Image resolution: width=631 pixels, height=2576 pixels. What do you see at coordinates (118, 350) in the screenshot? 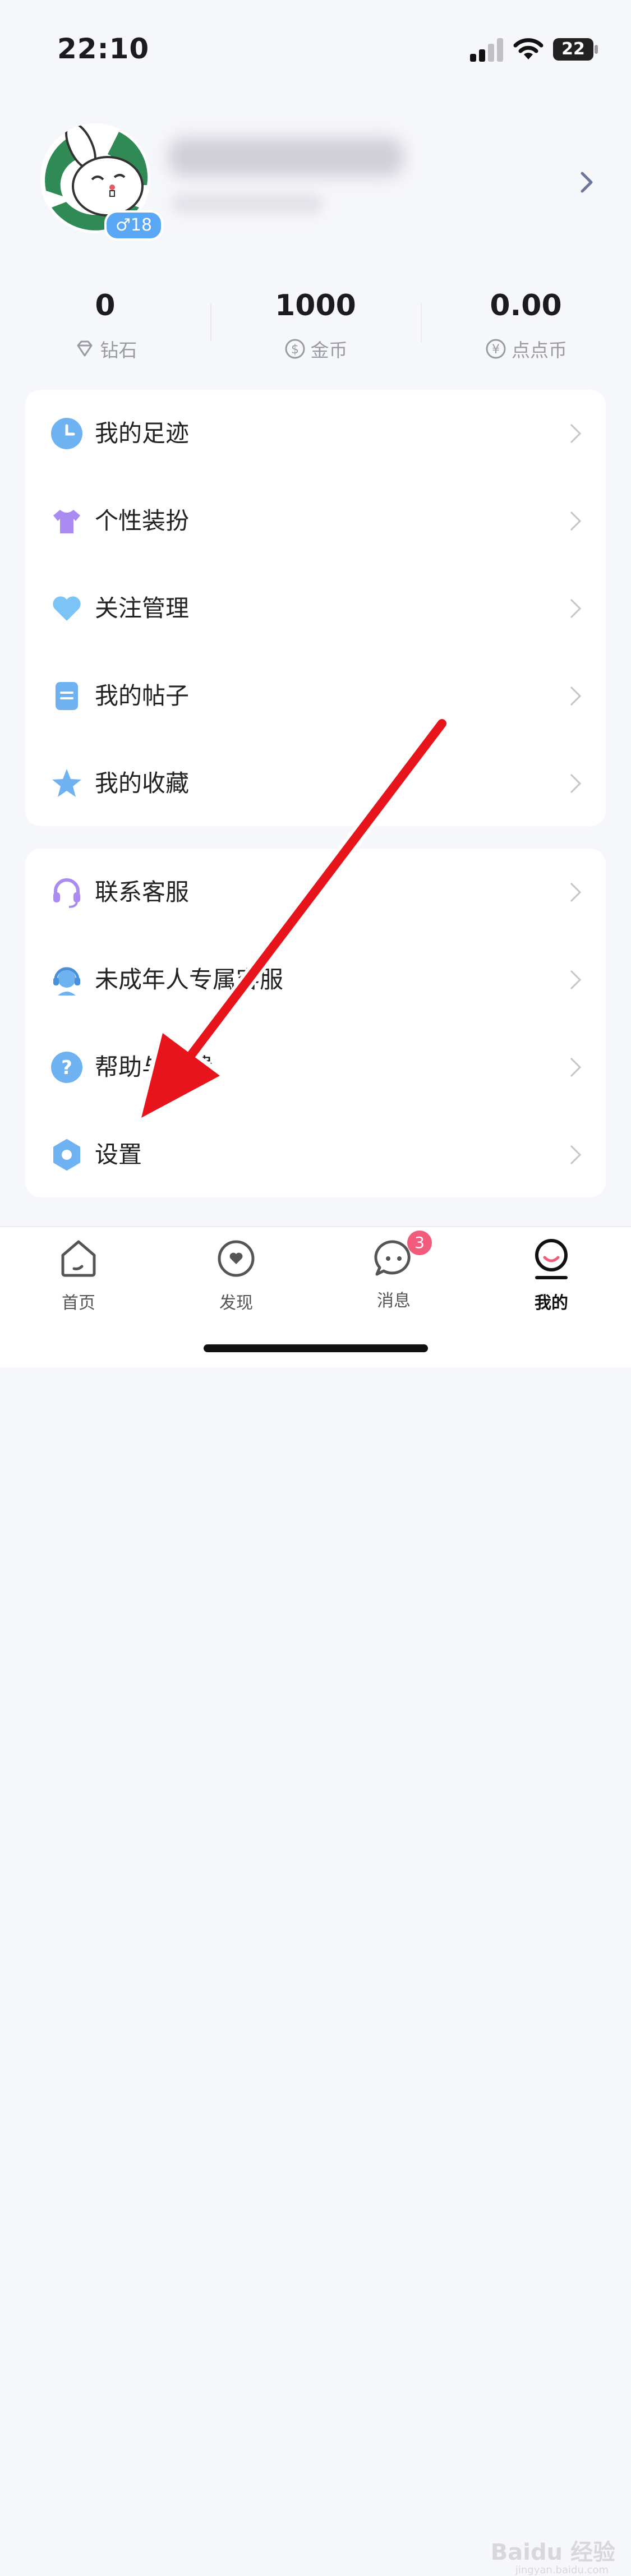
I see `diamond-label: 钻石` at bounding box center [118, 350].